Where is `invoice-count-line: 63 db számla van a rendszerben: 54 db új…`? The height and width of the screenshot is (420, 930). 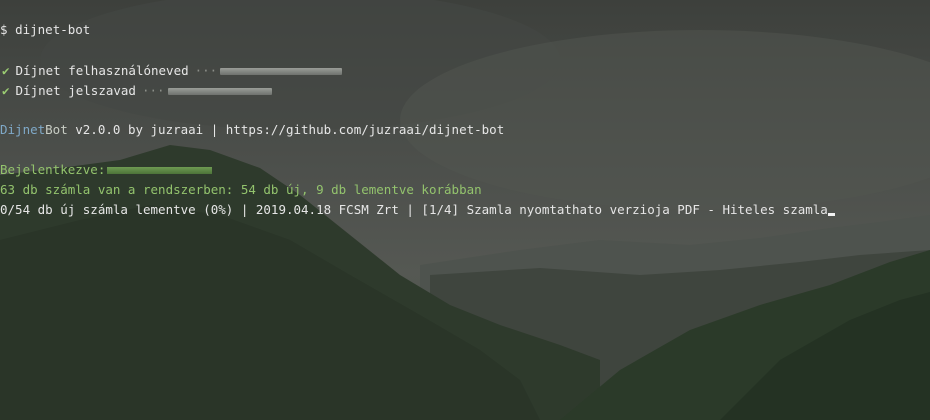
invoice-count-line: 63 db számla van a rendszerben: 54 db új… is located at coordinates (241, 189).